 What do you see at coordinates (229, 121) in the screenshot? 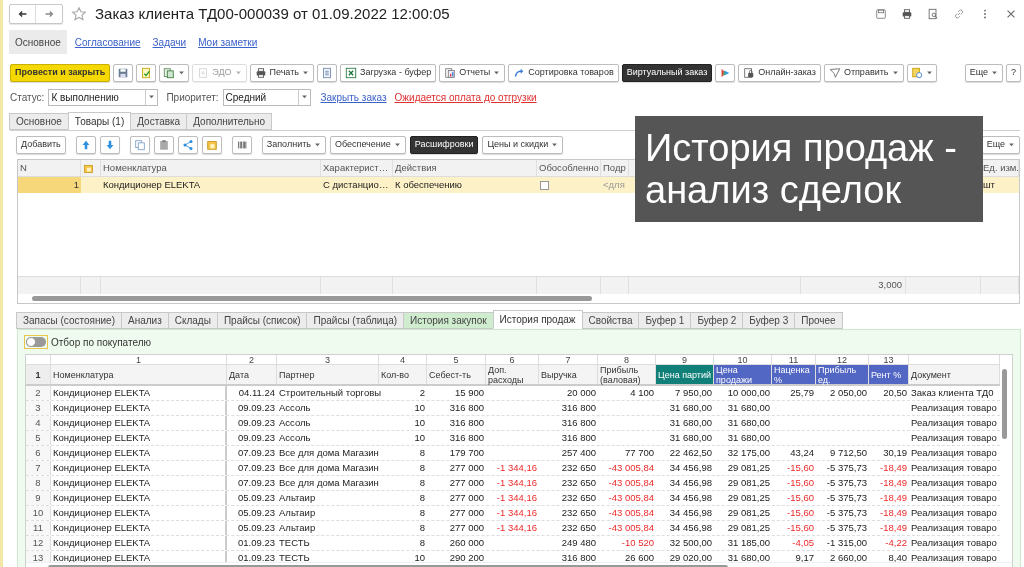
I see `tab: Дополнительно` at bounding box center [229, 121].